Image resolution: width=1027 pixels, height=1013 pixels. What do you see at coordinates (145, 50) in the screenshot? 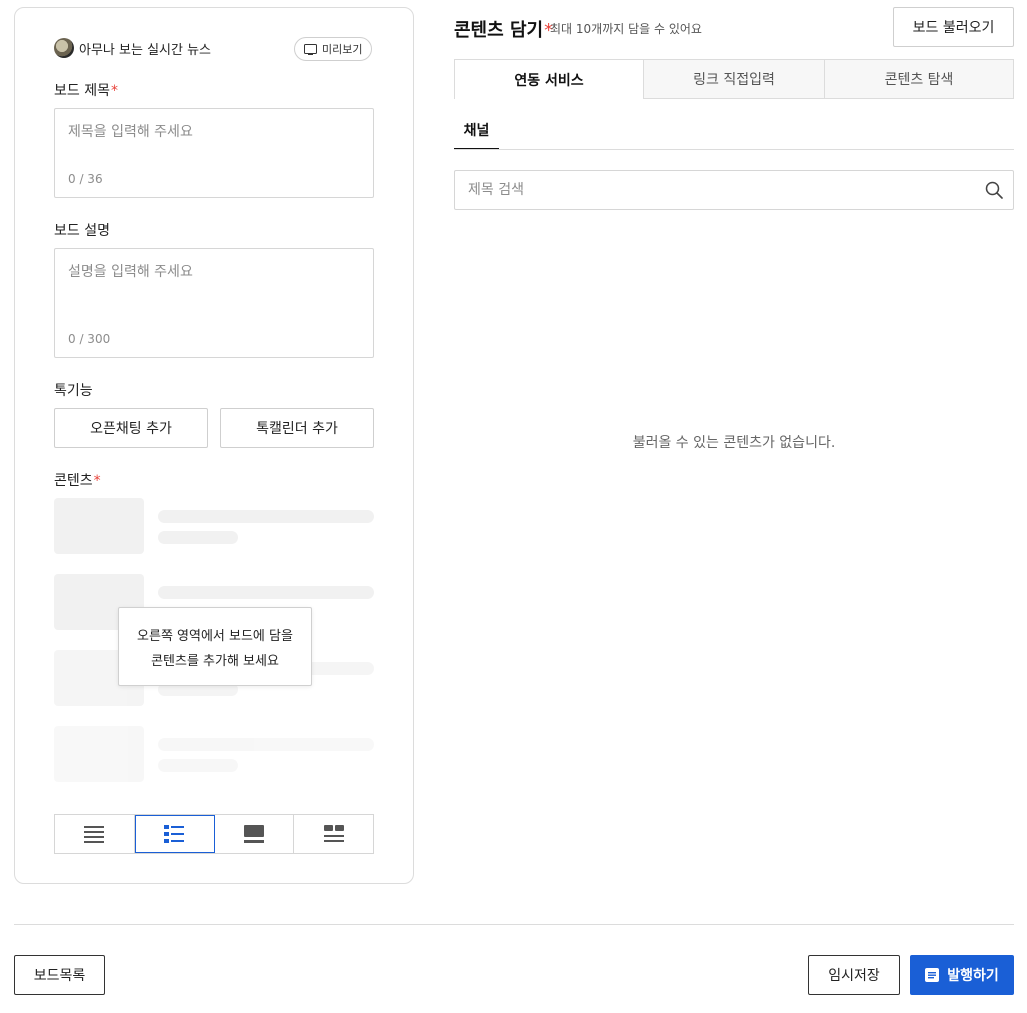
I see `profile-name: 아무나 보는 실시간 뉴스` at bounding box center [145, 50].